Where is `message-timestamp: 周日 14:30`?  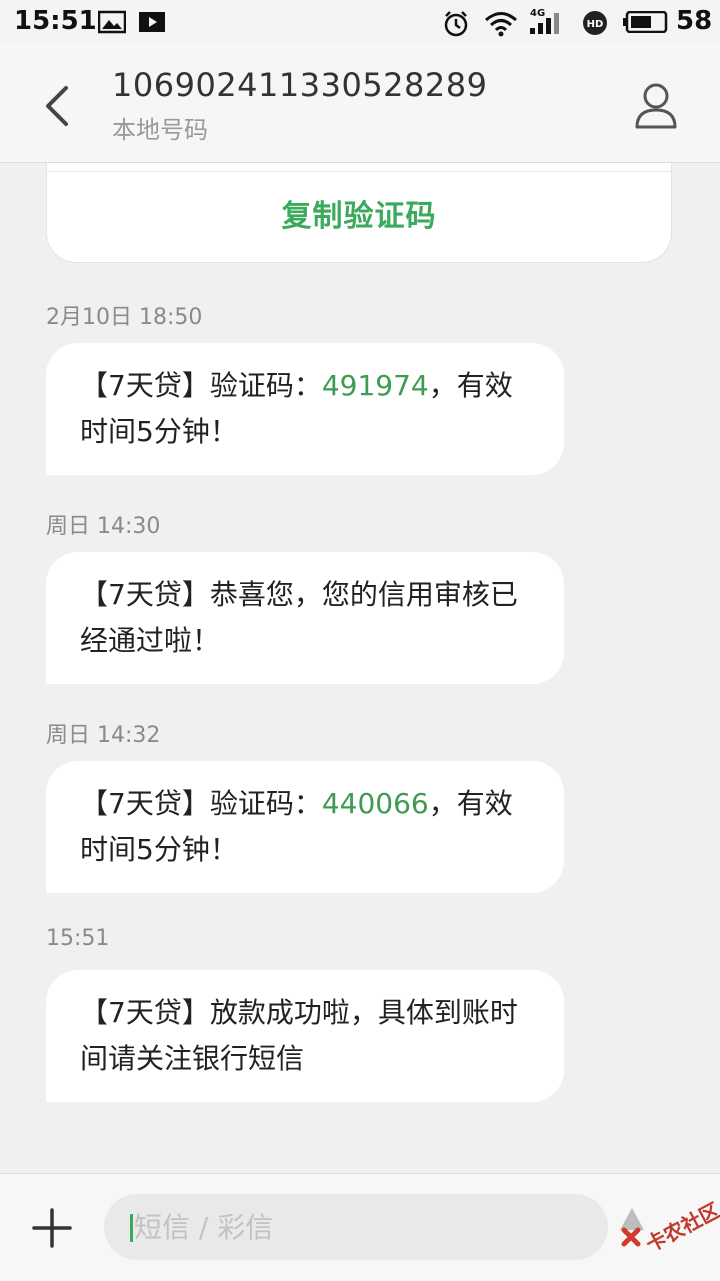 message-timestamp: 周日 14:30 is located at coordinates (103, 526).